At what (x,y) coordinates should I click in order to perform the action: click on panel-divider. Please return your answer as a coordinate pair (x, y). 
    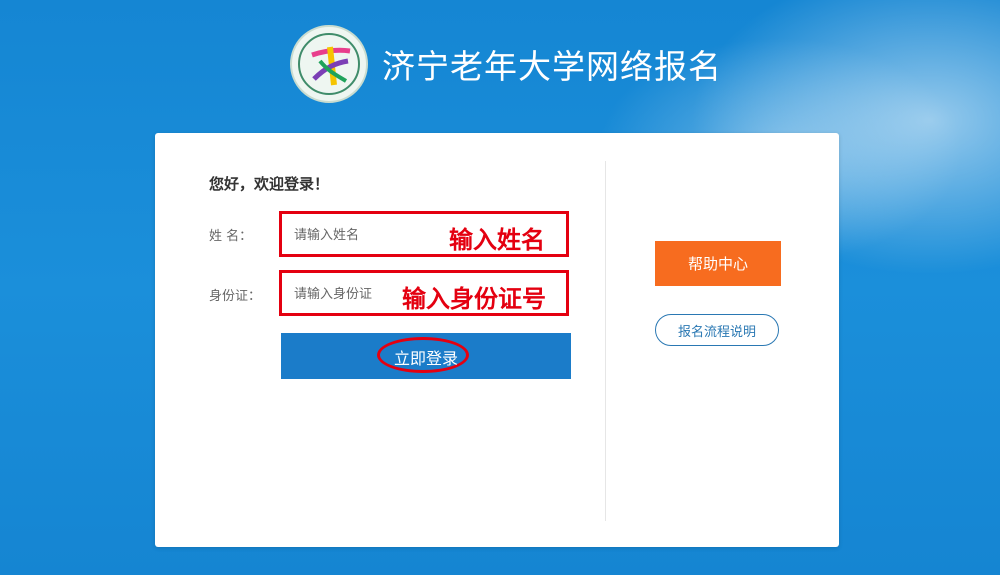
    Looking at the image, I should click on (605, 341).